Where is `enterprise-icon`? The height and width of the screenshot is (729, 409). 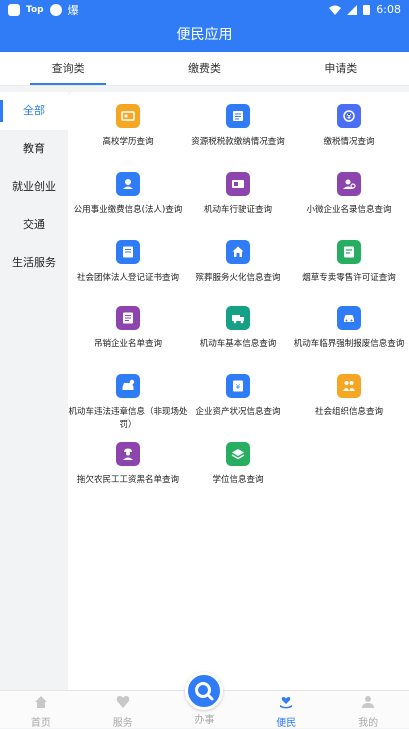
enterprise-icon is located at coordinates (349, 184).